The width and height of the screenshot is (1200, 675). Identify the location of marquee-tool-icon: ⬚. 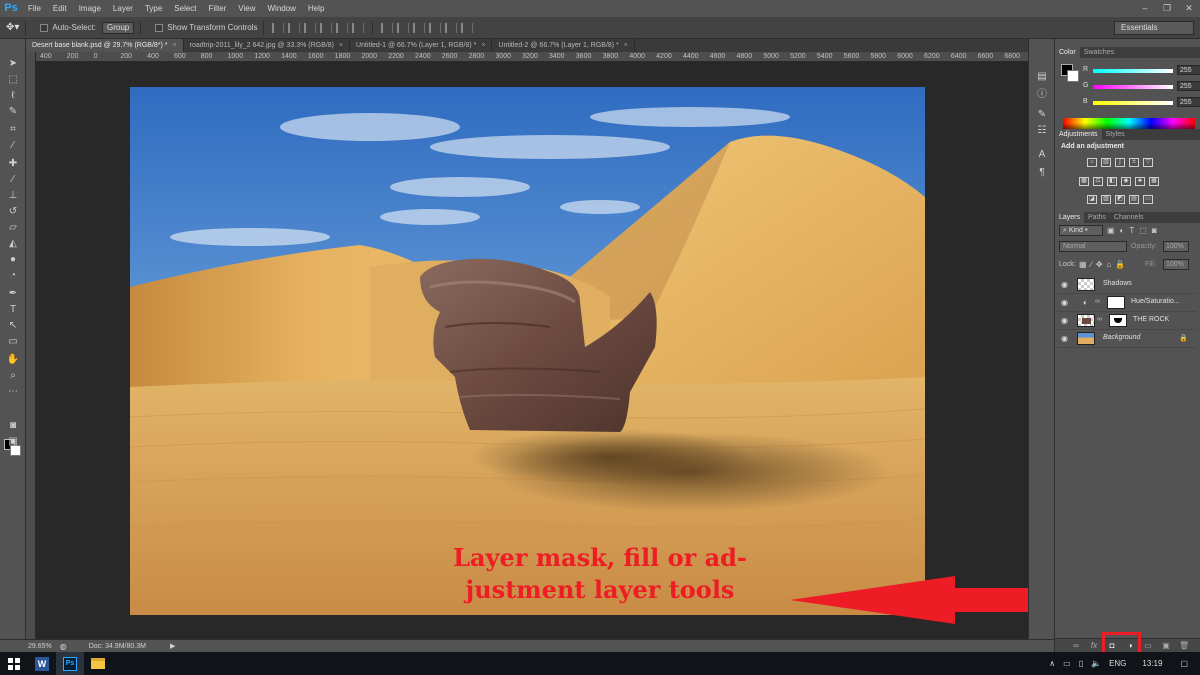
(13, 80).